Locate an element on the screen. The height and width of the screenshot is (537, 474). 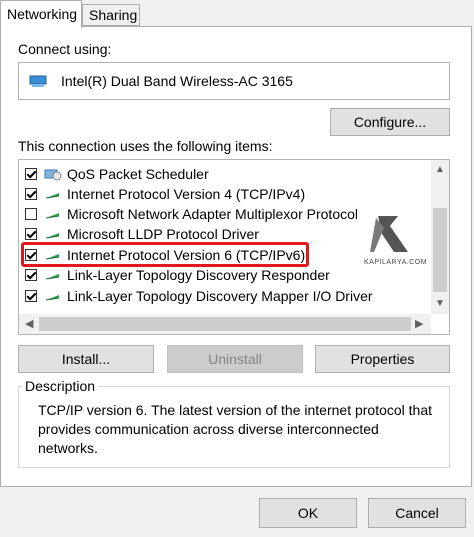
uninstall-button: Uninstall is located at coordinates (235, 359).